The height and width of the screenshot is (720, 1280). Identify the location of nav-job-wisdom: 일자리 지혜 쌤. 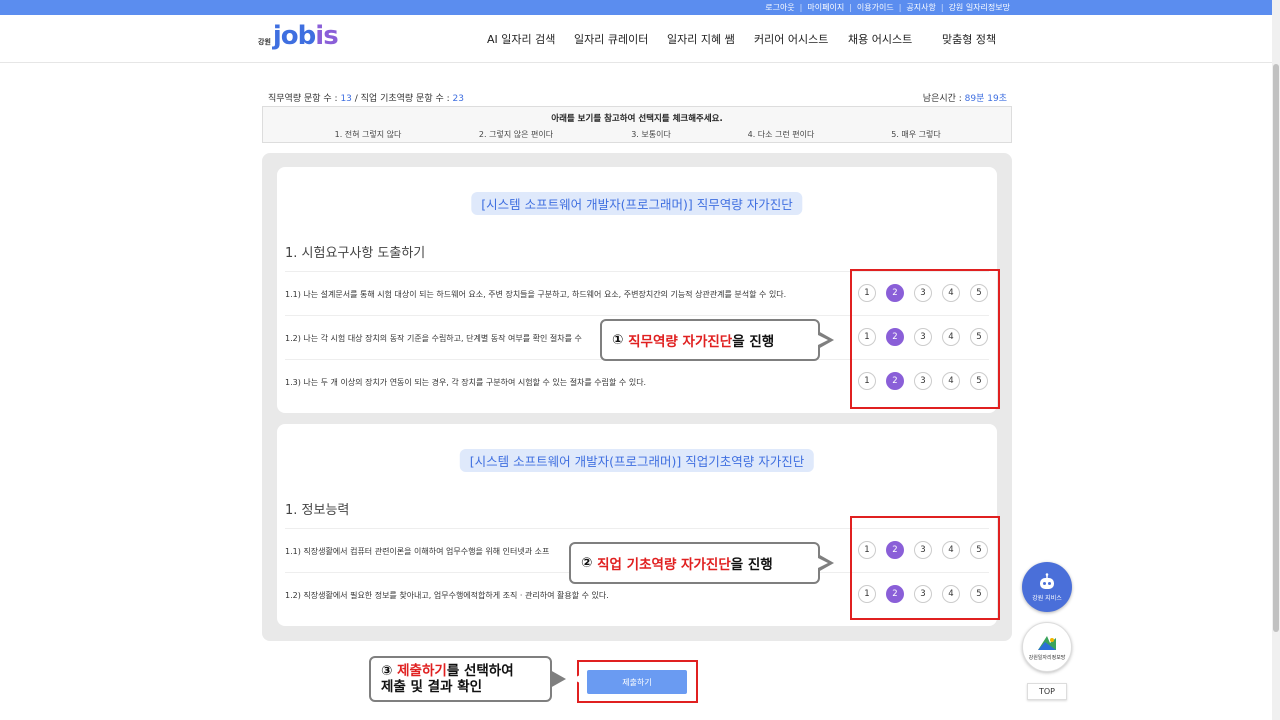
(701, 39).